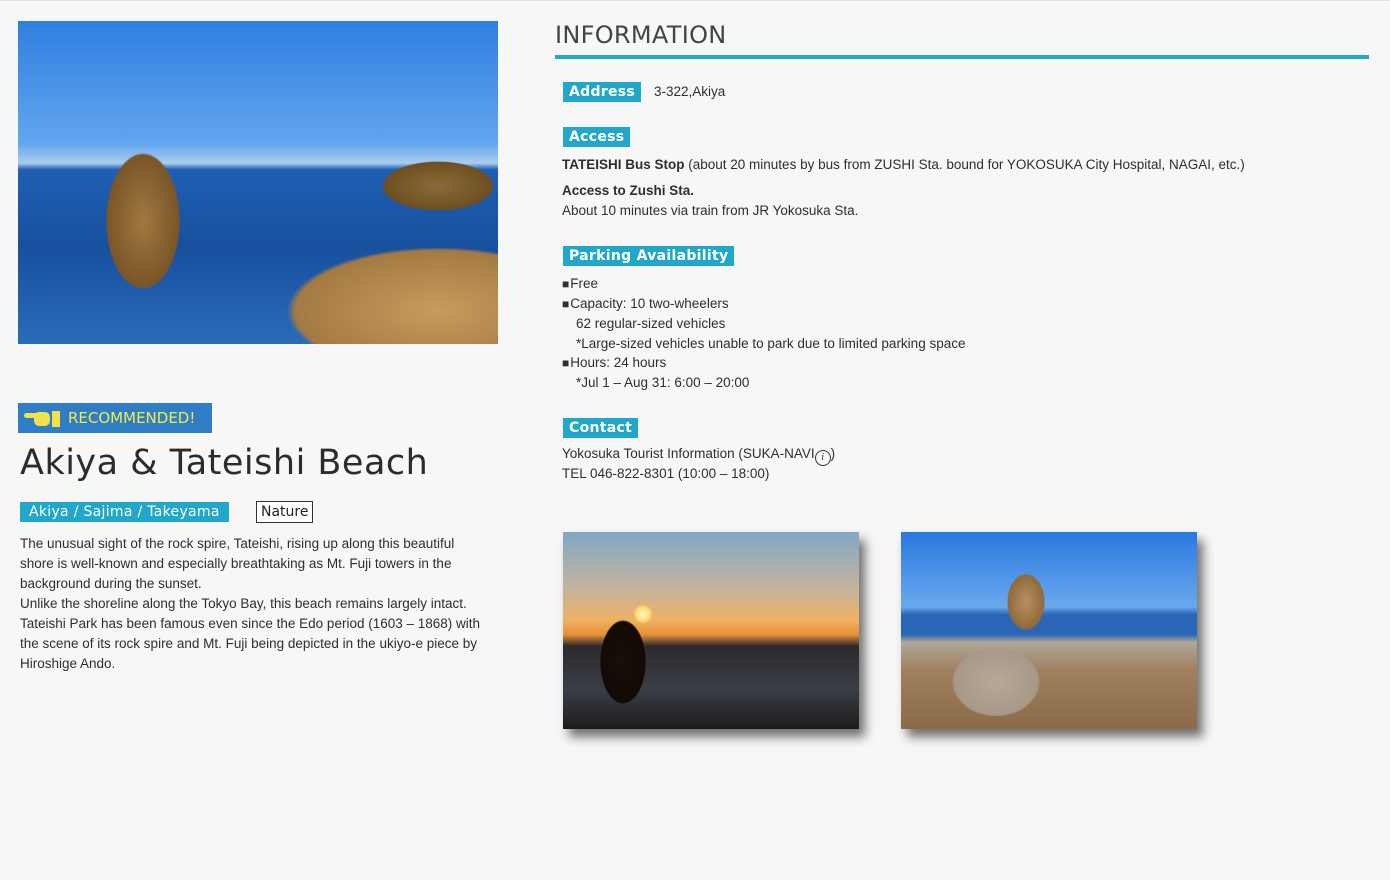  I want to click on bus-stop-name: TATEISHI Bus Stop, so click(623, 164).